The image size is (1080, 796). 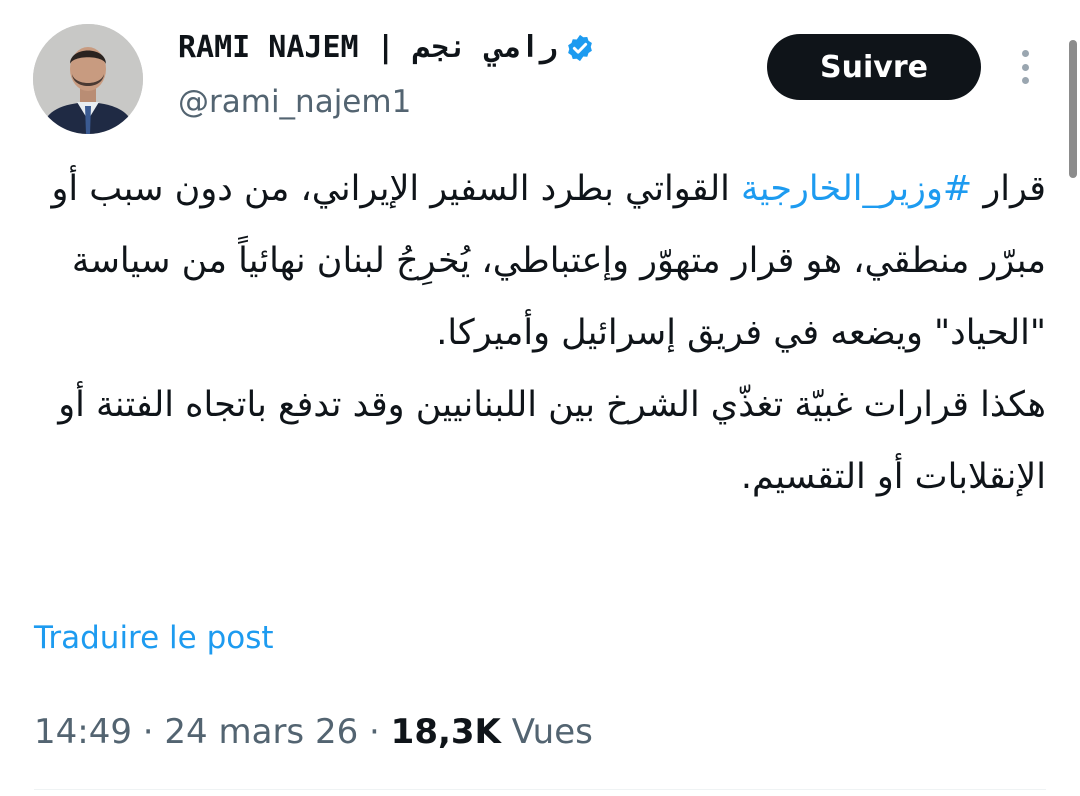 What do you see at coordinates (445, 732) in the screenshot?
I see `views-count: 18,3K` at bounding box center [445, 732].